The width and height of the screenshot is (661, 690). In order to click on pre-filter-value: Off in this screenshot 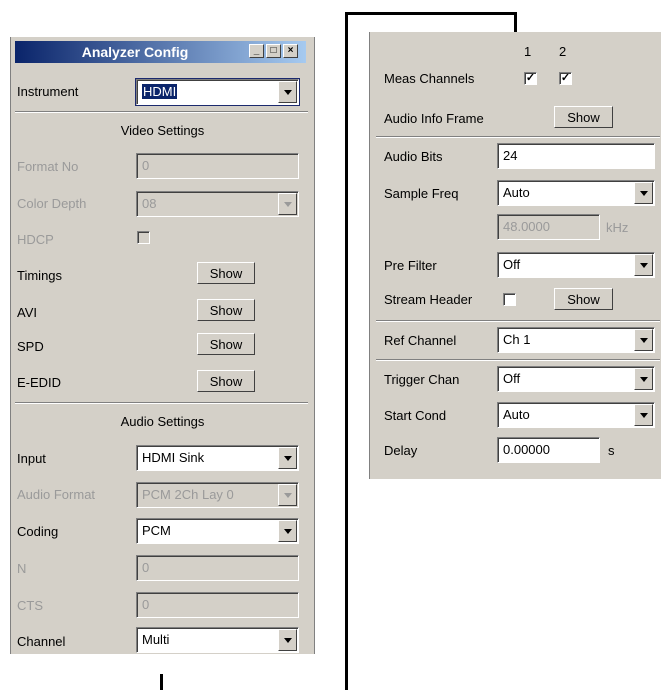, I will do `click(512, 264)`.